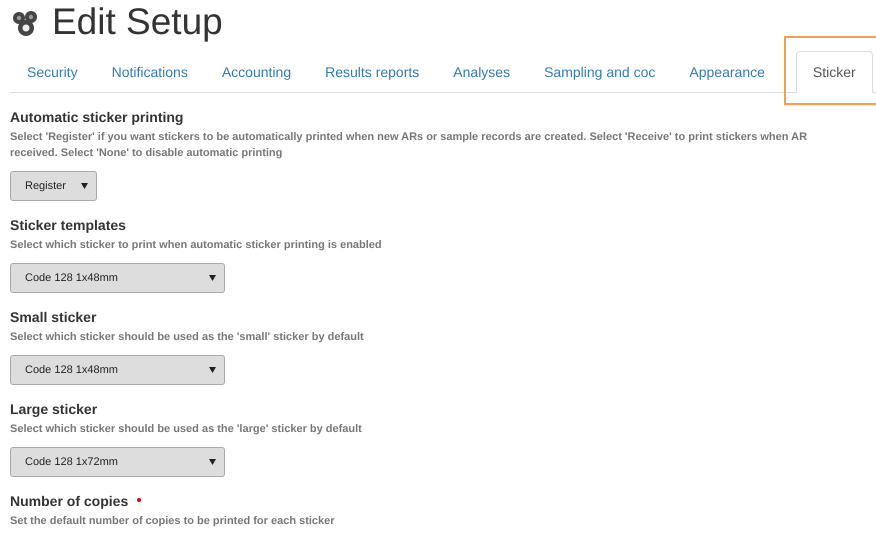  Describe the element at coordinates (117, 462) in the screenshot. I see `dropdown: Code 128 1x72mm` at that location.